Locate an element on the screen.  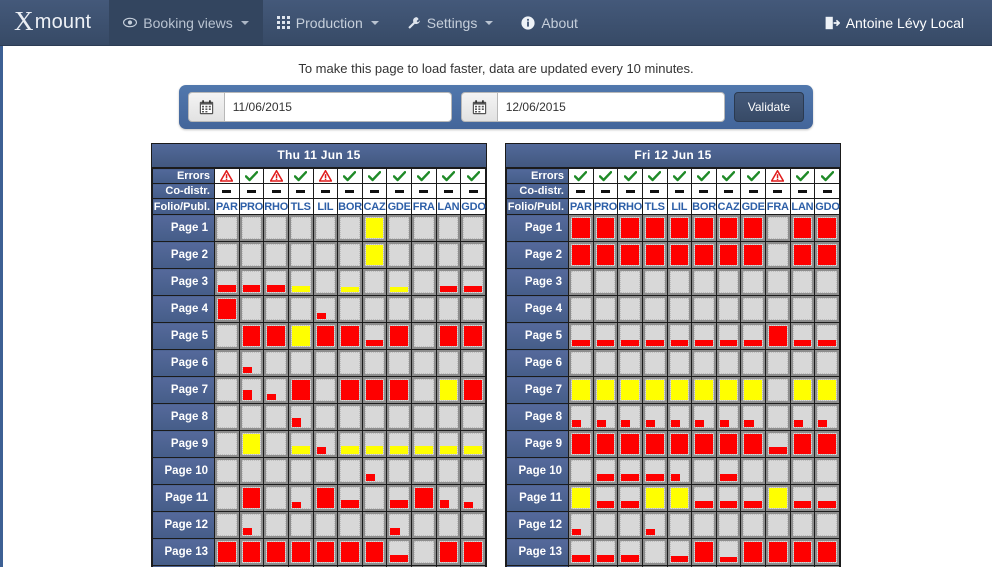
booking-cell-rho-r11 is located at coordinates (630, 498).